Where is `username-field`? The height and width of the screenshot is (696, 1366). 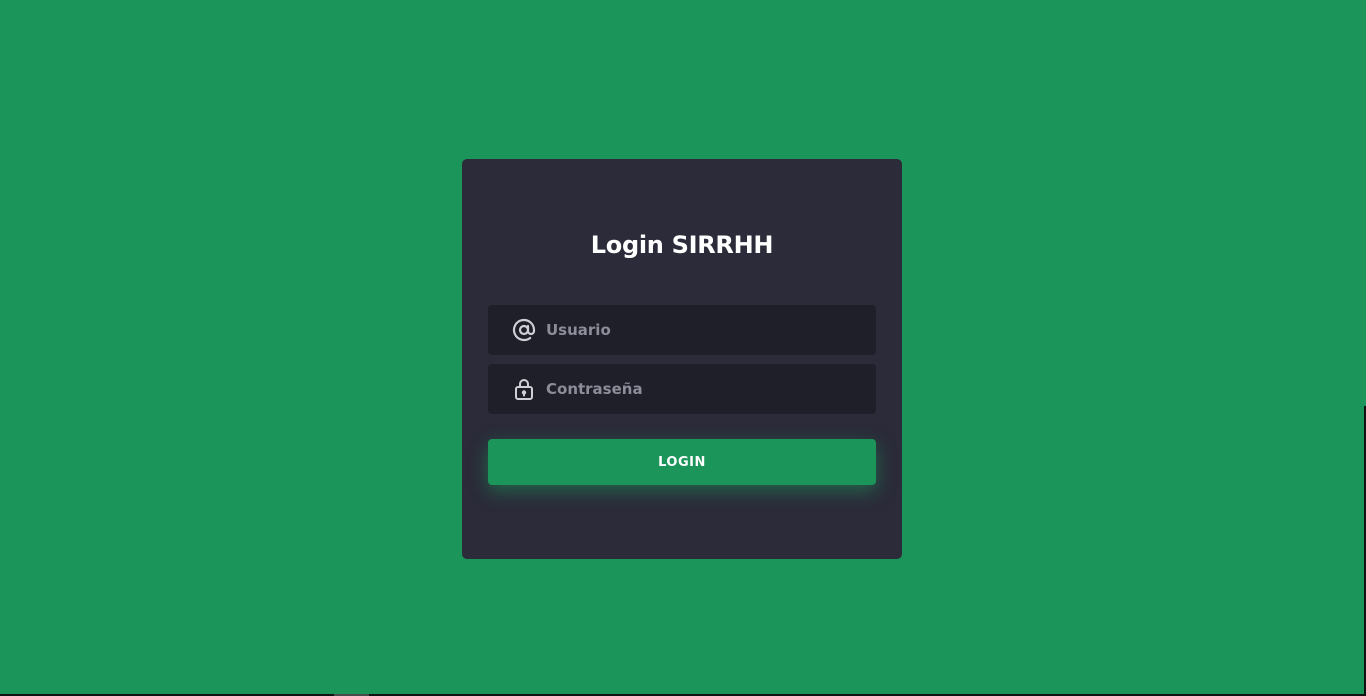 username-field is located at coordinates (682, 330).